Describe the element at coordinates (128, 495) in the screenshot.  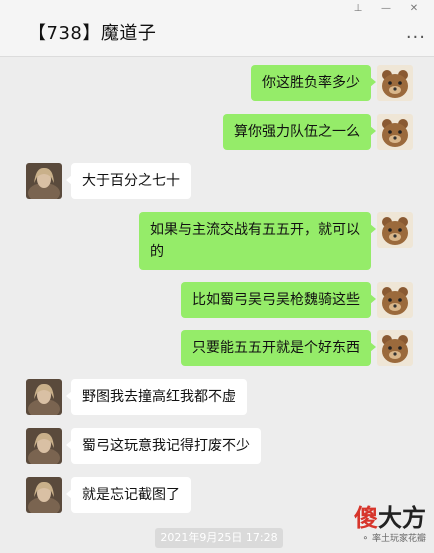
I see `message-bubble-incoming: 就是忘记截图了` at that location.